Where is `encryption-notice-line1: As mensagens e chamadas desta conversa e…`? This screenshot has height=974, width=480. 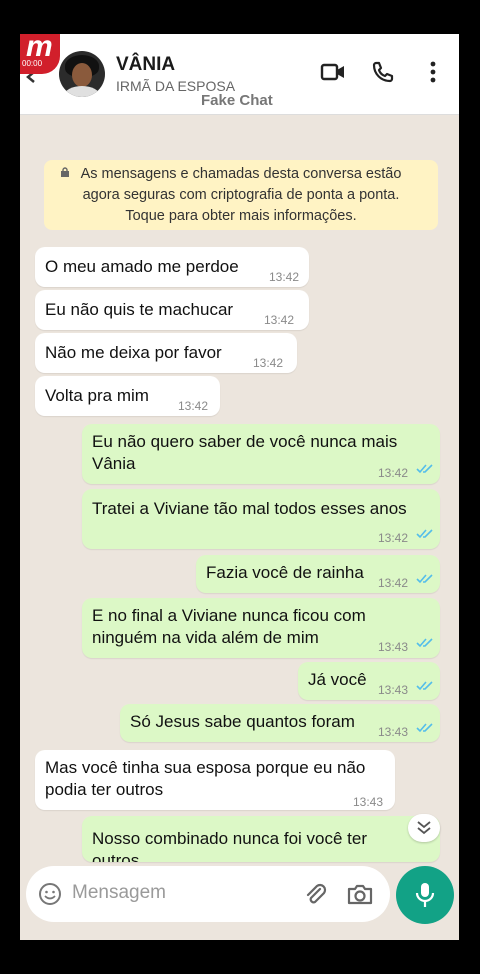
encryption-notice-line1: As mensagens e chamadas desta conversa e… is located at coordinates (241, 174).